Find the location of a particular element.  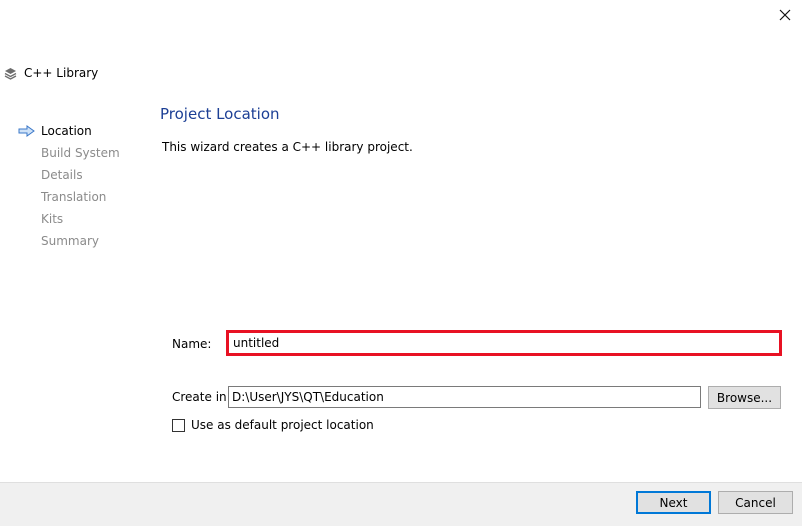

step-label: Details is located at coordinates (62, 175).